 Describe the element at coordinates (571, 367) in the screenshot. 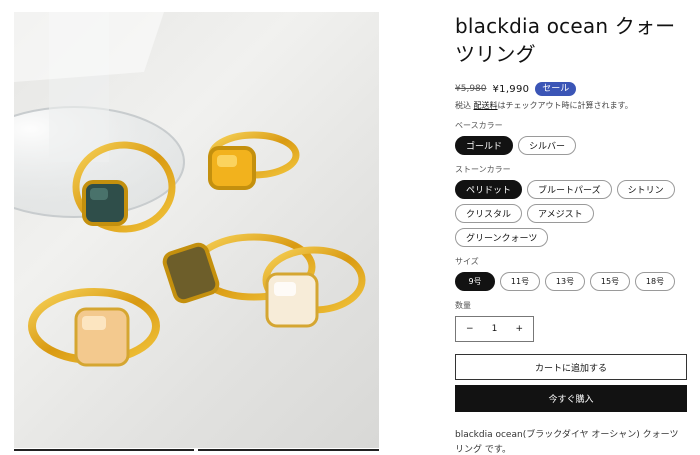

I see `add-to-cart-button: カートに追加する` at that location.